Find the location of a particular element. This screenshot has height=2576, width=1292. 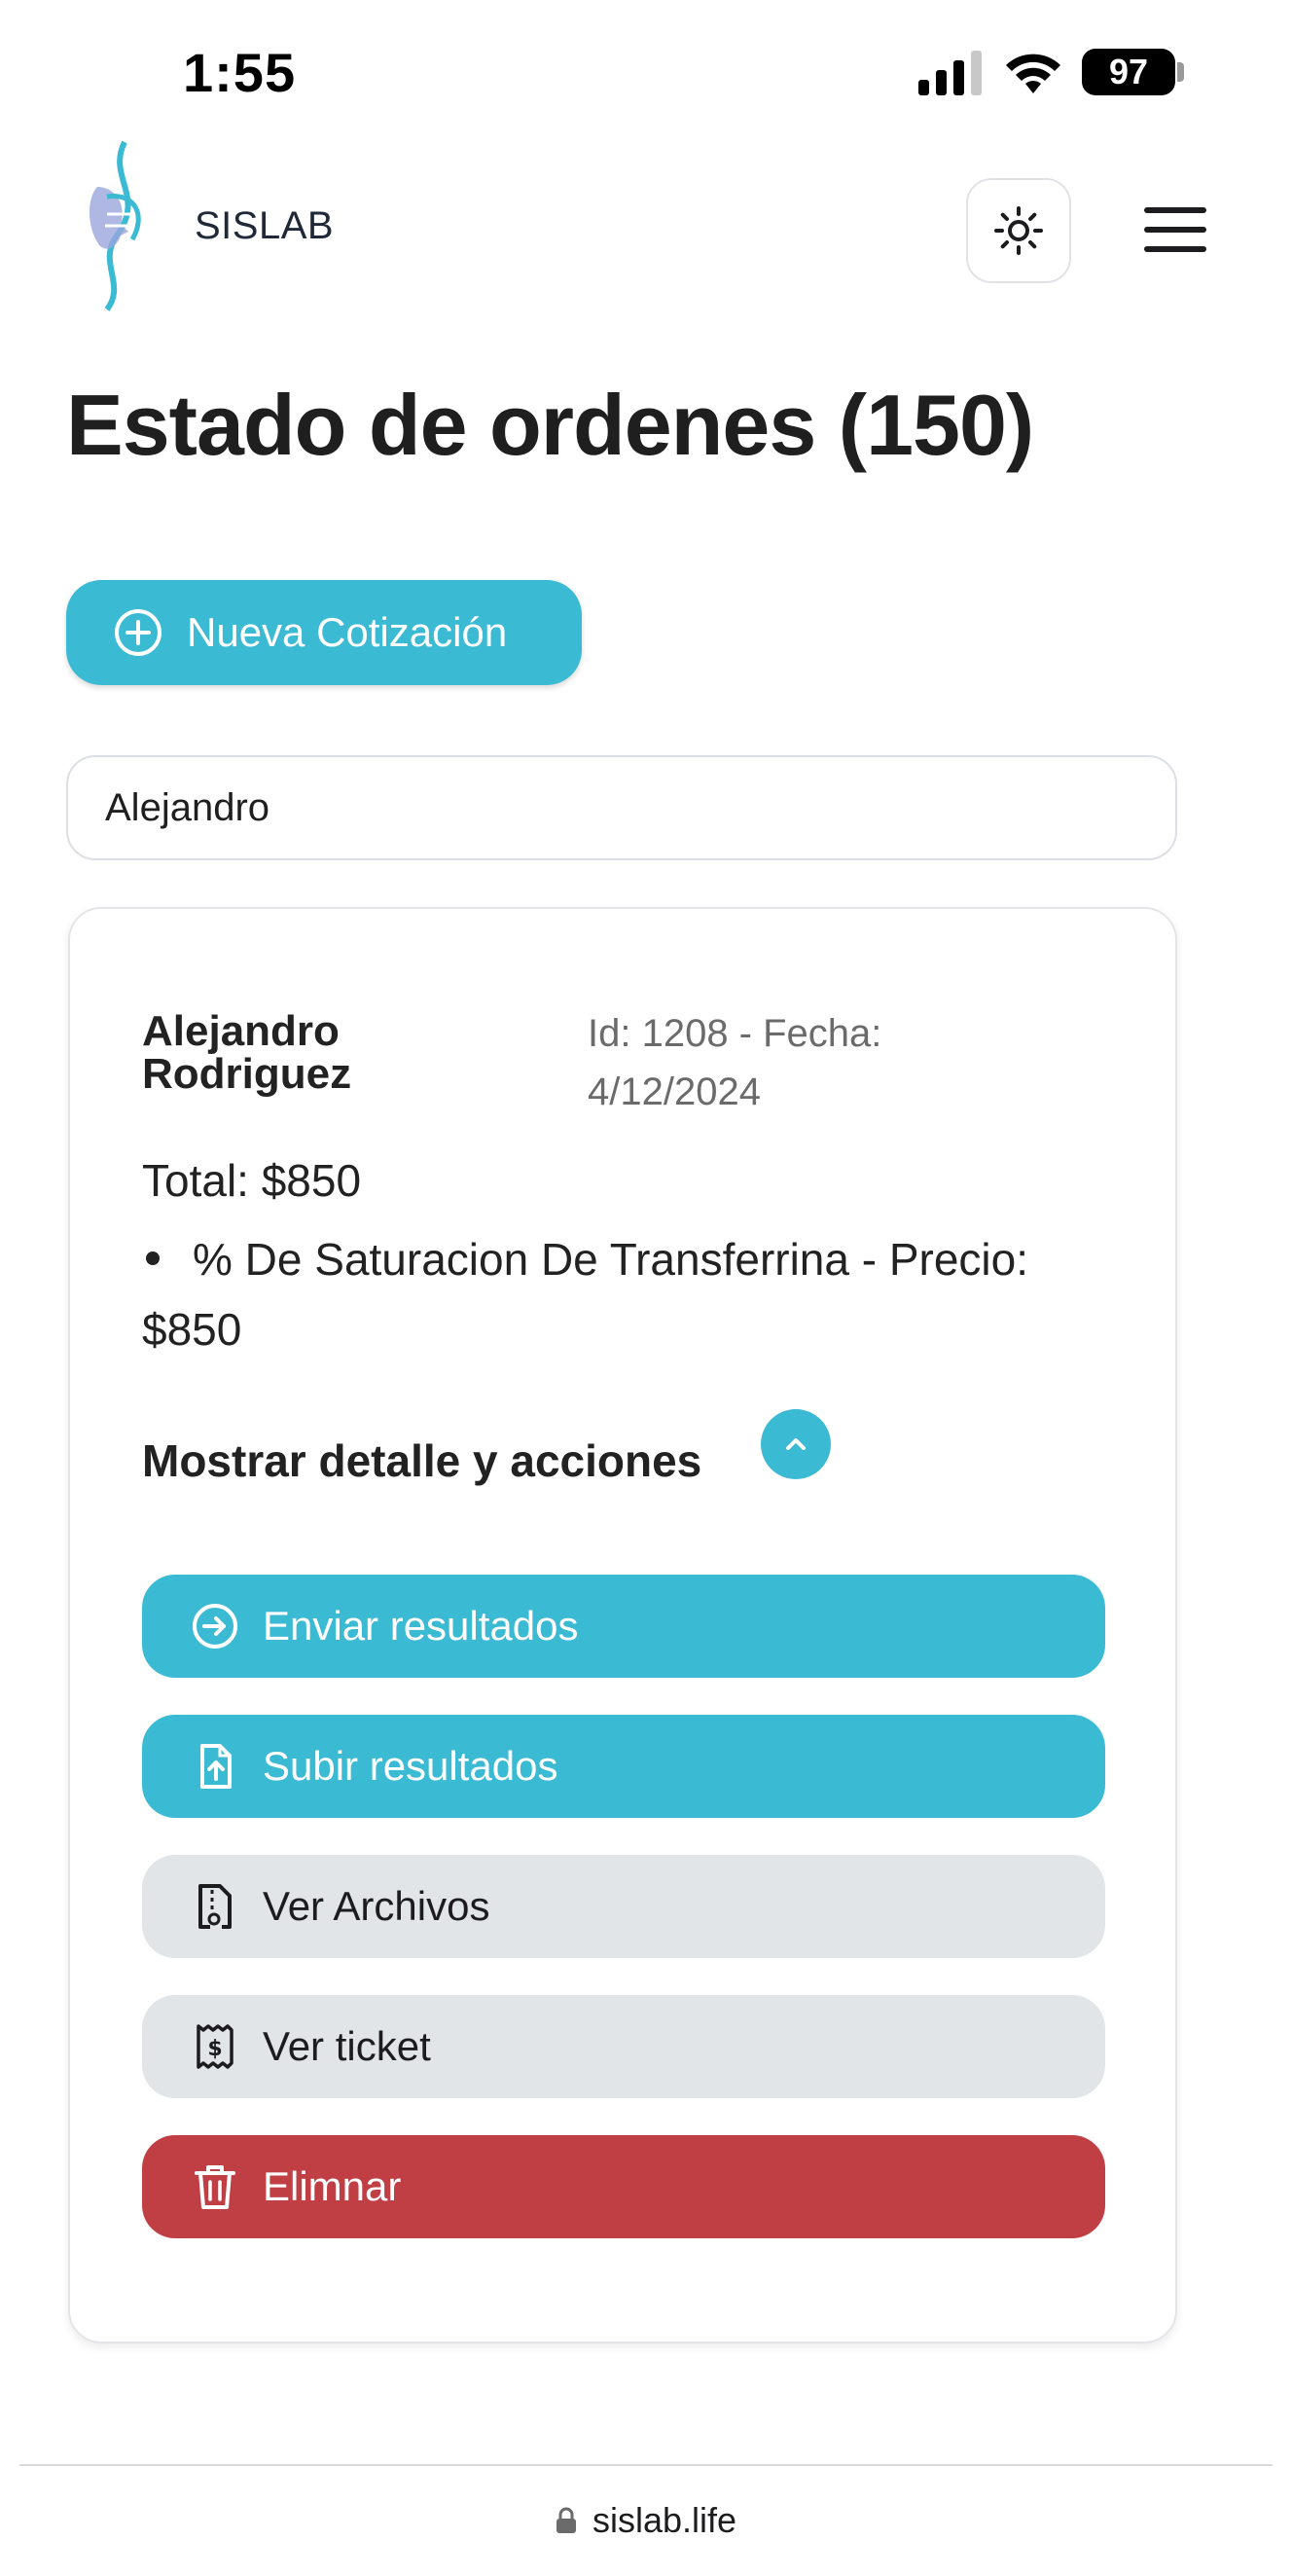

status-time: 1:55 is located at coordinates (240, 72).